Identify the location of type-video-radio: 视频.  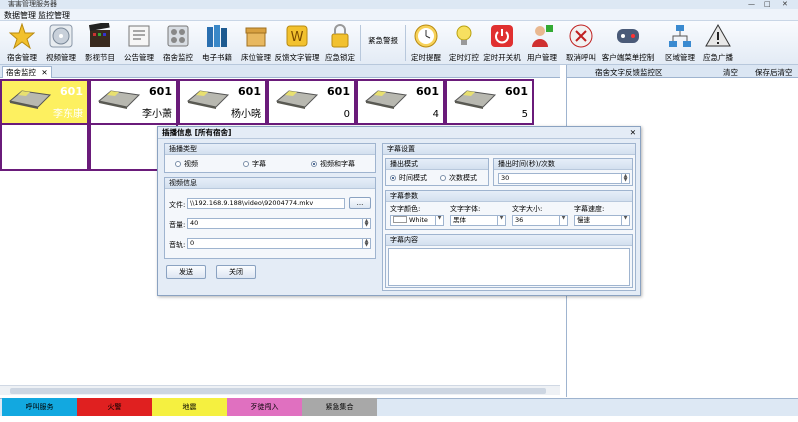
(186, 164).